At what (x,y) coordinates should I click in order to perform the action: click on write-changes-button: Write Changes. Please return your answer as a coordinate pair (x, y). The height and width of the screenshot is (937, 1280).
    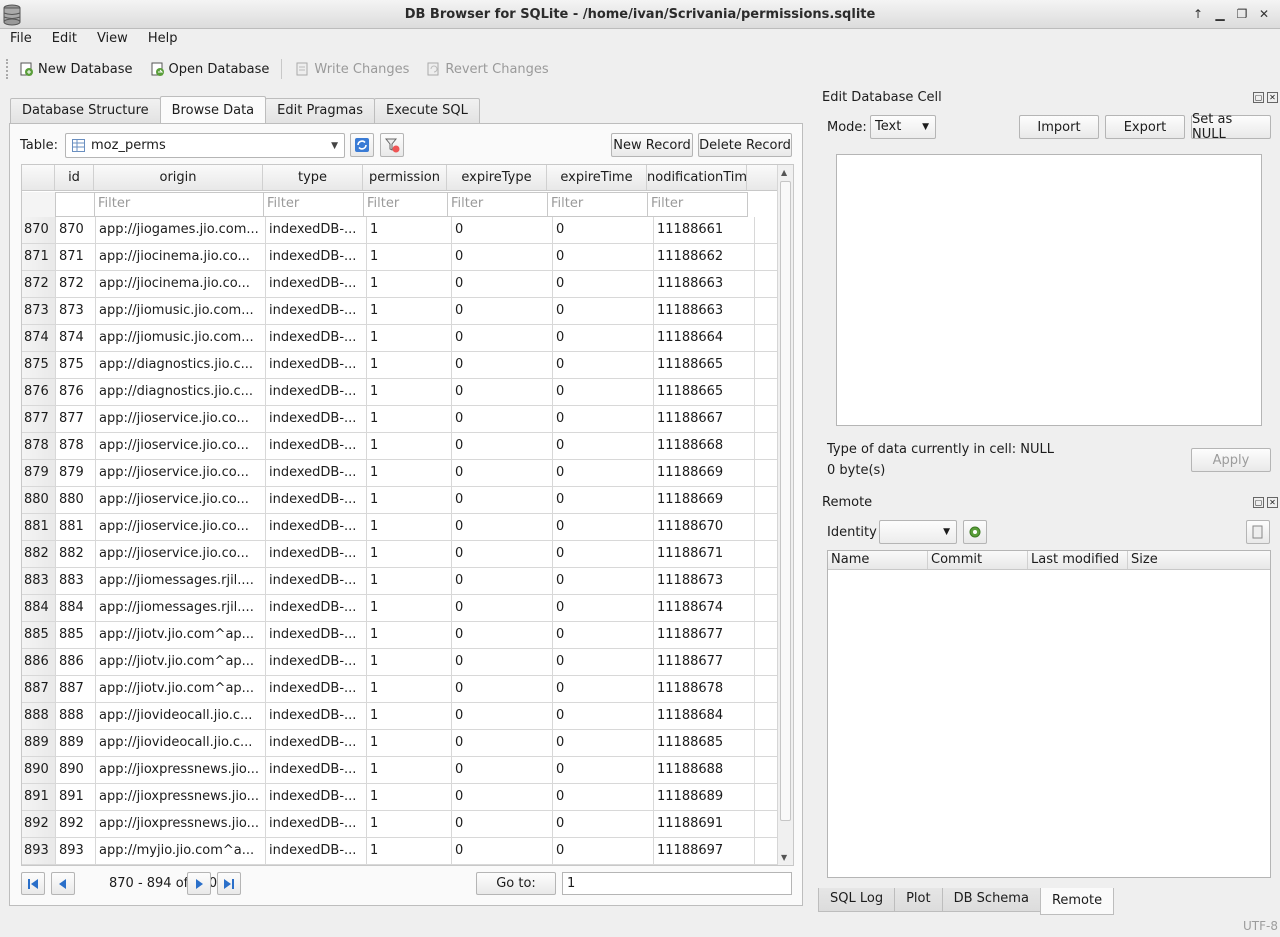
    Looking at the image, I should click on (351, 69).